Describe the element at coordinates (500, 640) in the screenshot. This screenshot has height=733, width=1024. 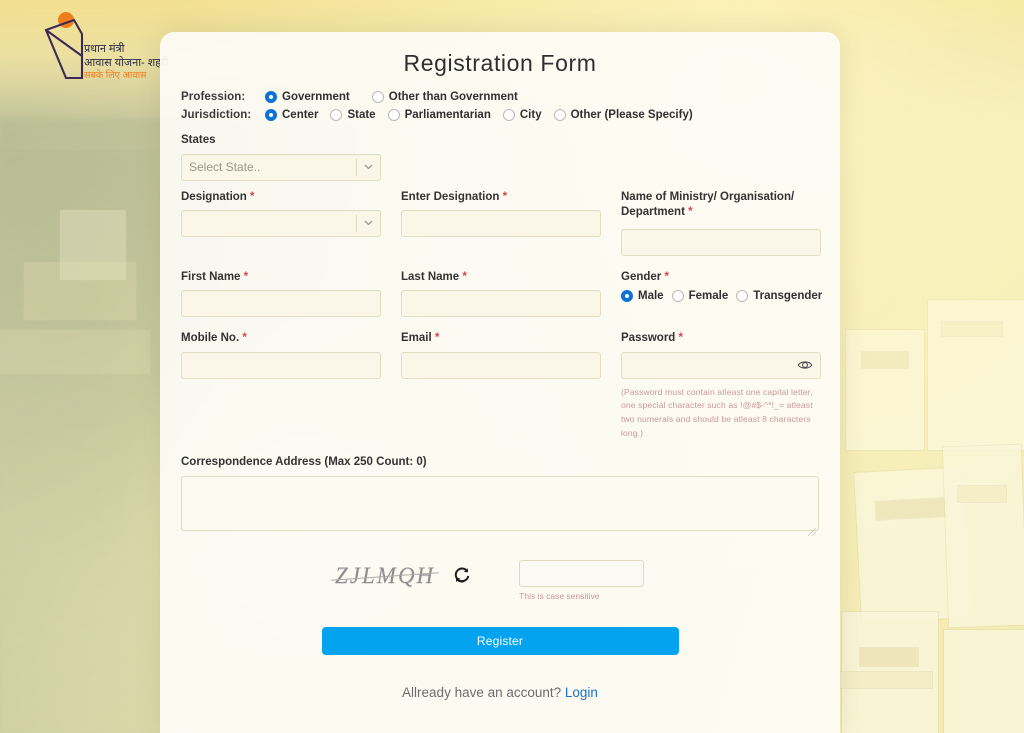
I see `register-button: Register` at that location.